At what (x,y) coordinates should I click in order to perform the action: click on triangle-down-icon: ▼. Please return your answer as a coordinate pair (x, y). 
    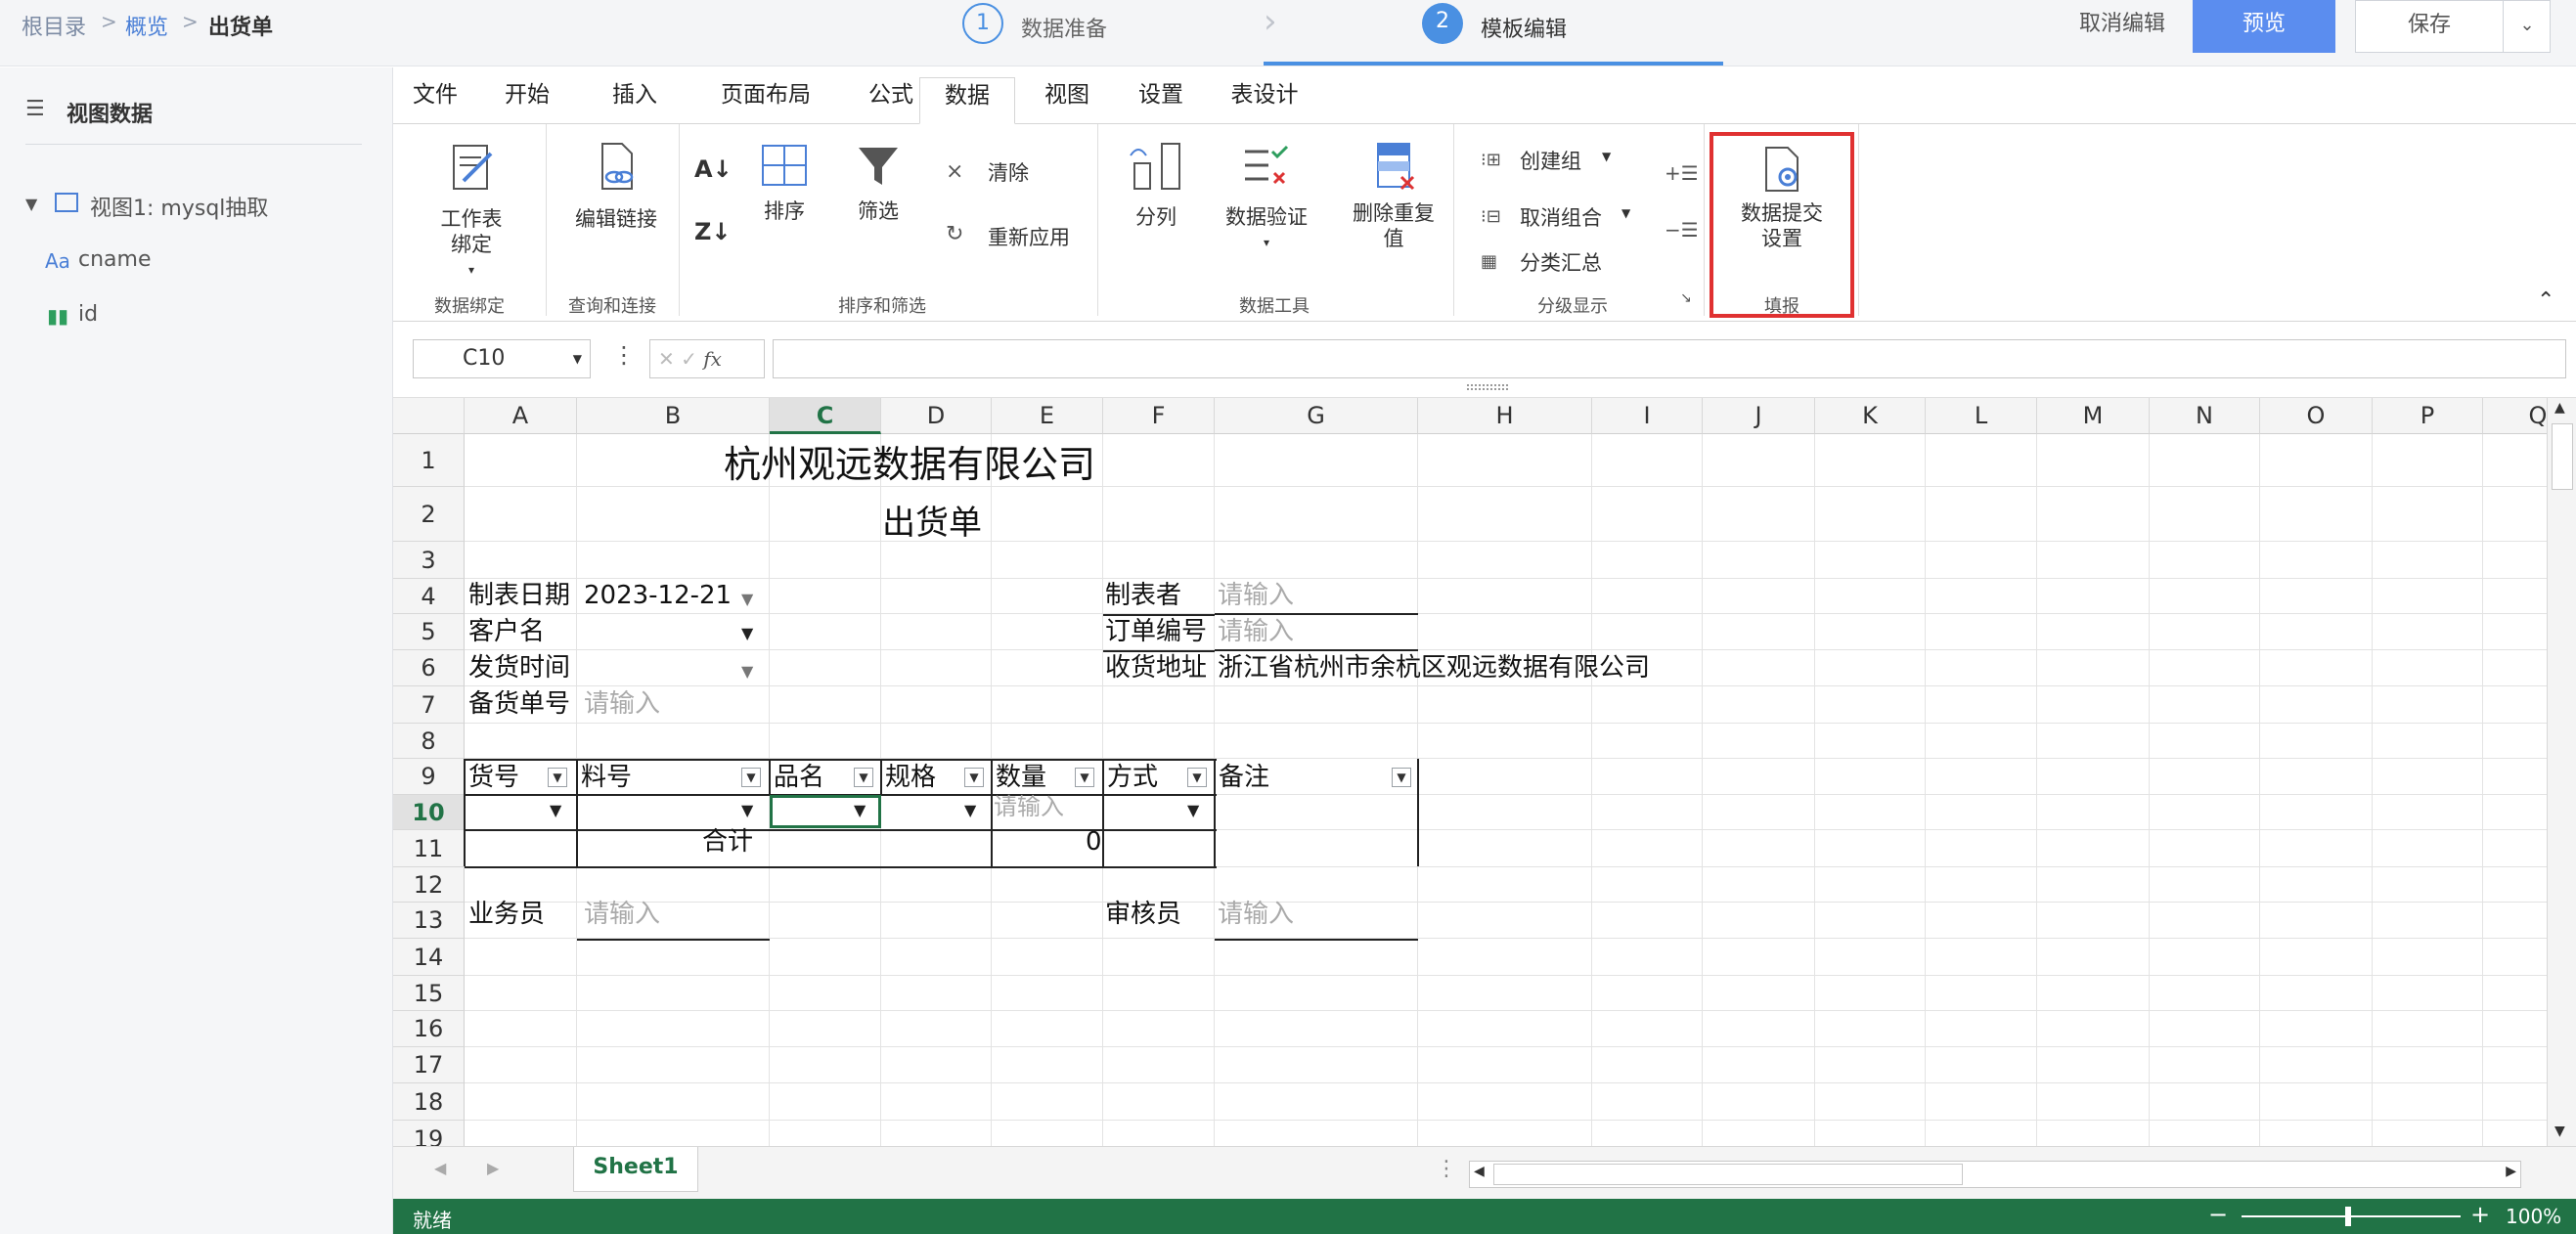
    Looking at the image, I should click on (31, 204).